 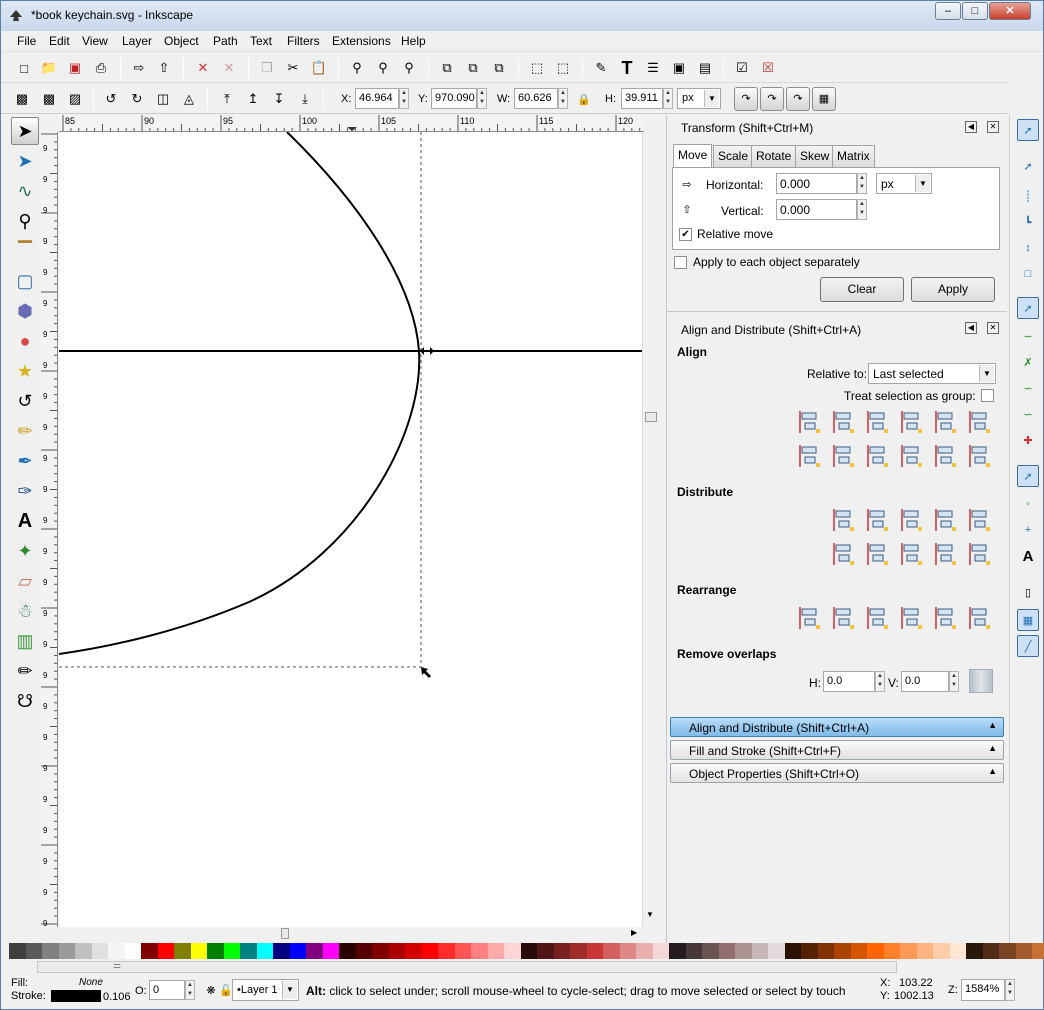 I want to click on deselect-icon: ▨, so click(x=75, y=99).